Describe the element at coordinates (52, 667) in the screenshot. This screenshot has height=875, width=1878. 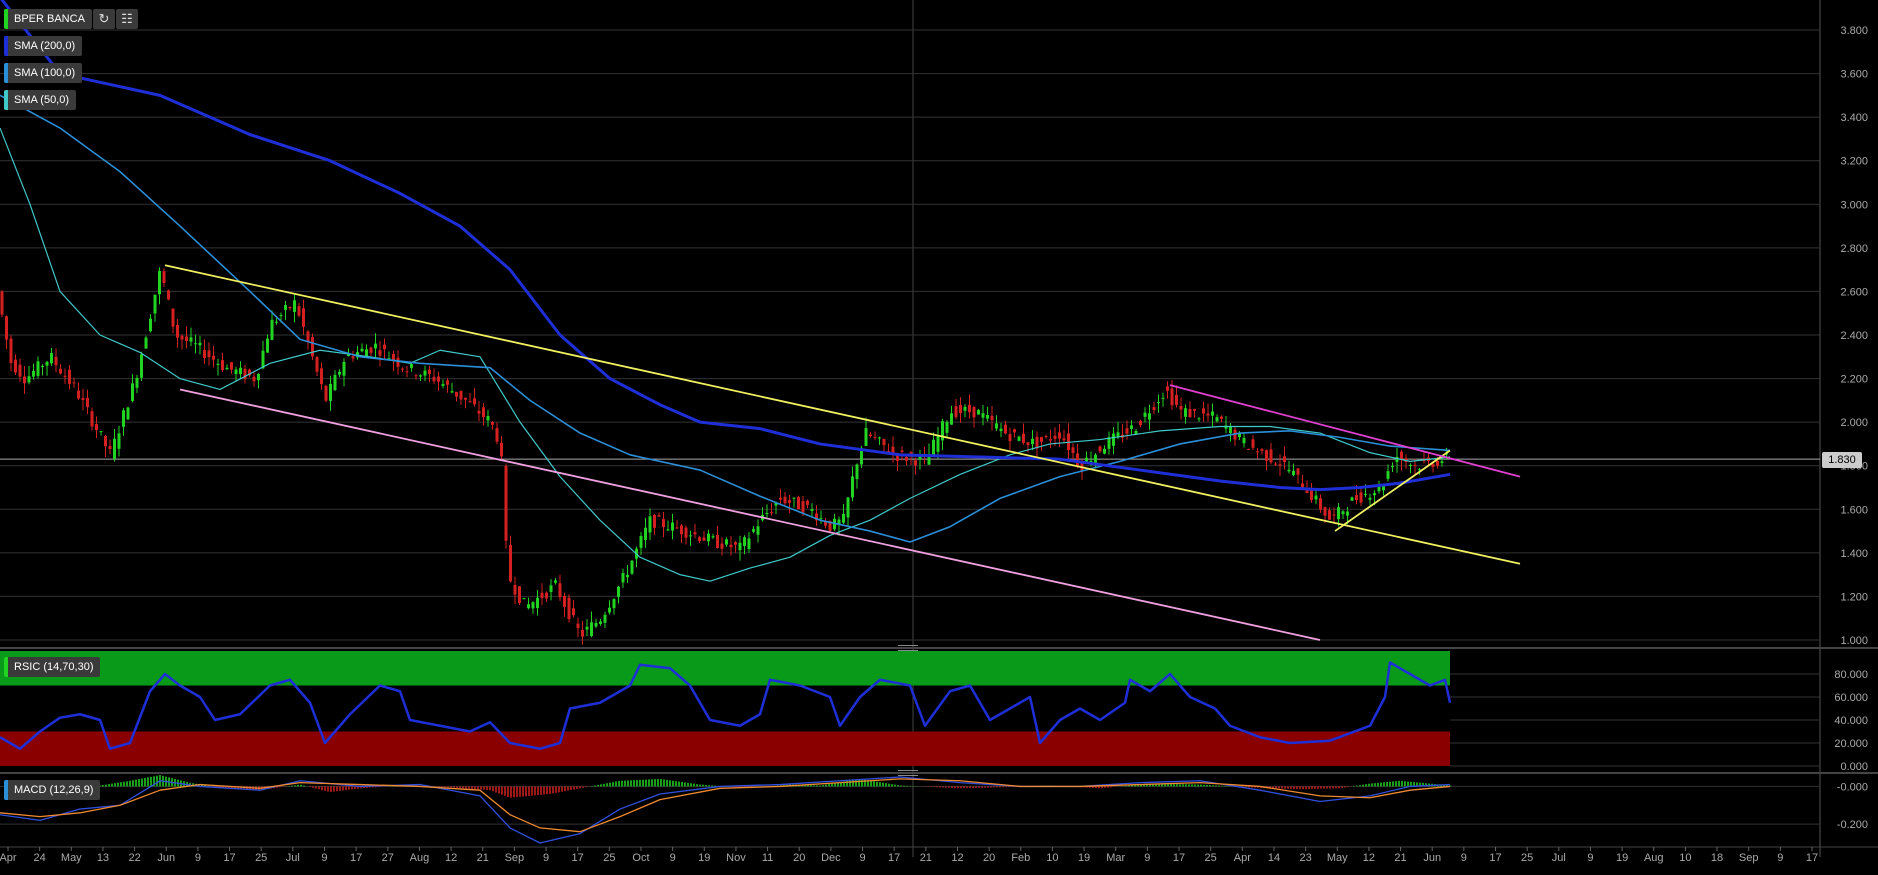
I see `rsi-tag: RSIC (14,70,30)` at that location.